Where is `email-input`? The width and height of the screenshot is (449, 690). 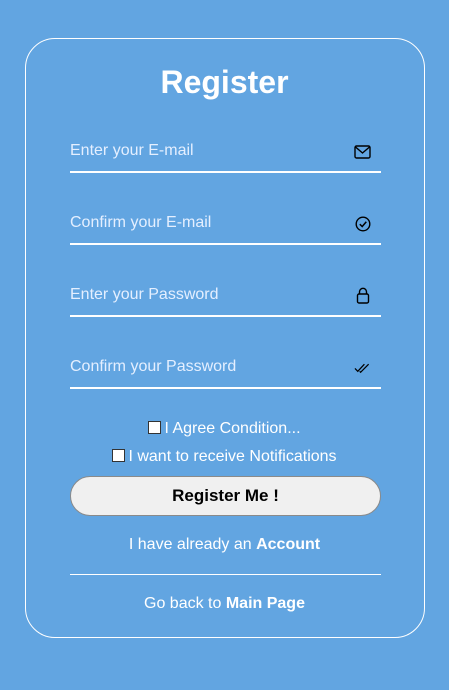
email-input is located at coordinates (205, 151).